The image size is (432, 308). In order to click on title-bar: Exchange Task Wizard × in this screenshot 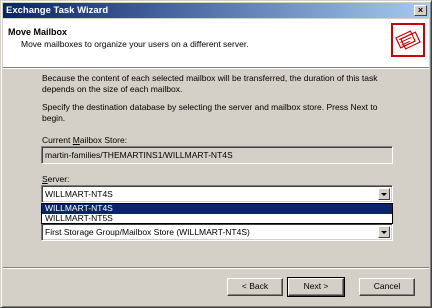, I will do `click(216, 10)`.